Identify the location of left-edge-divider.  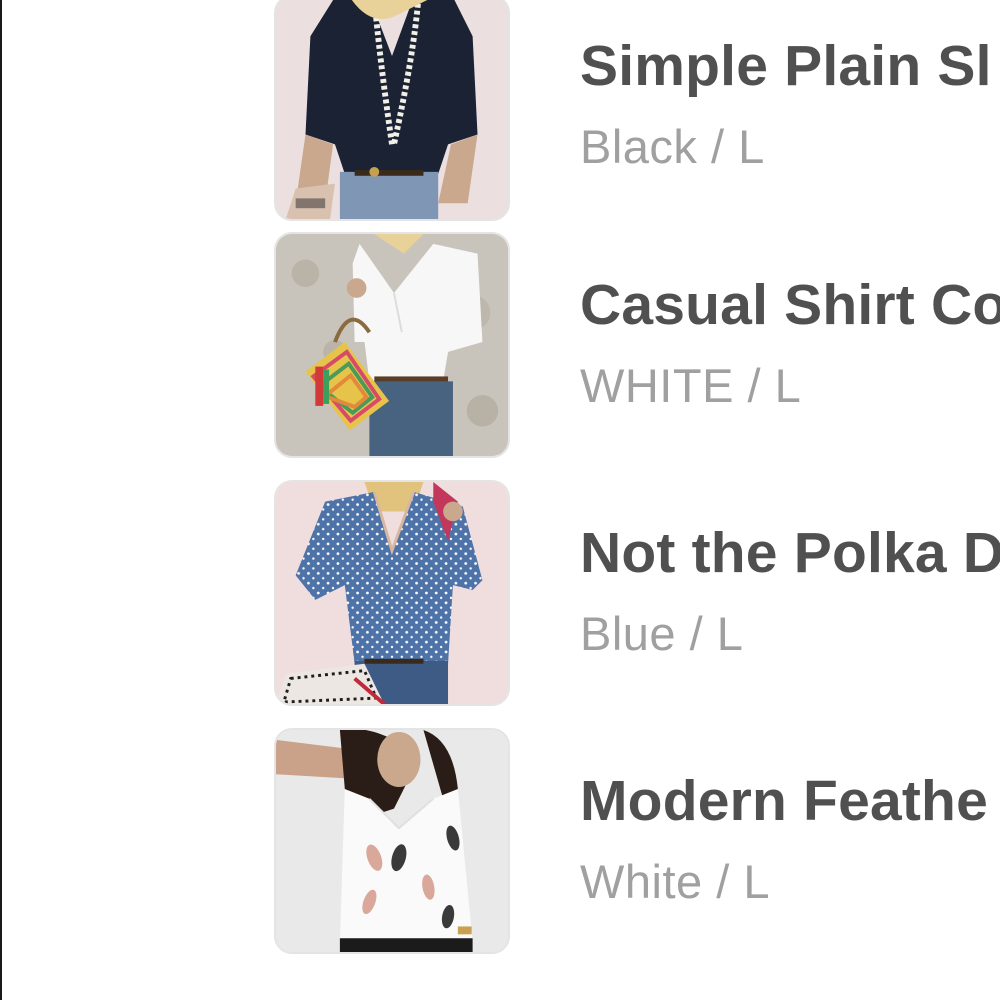
(1, 500).